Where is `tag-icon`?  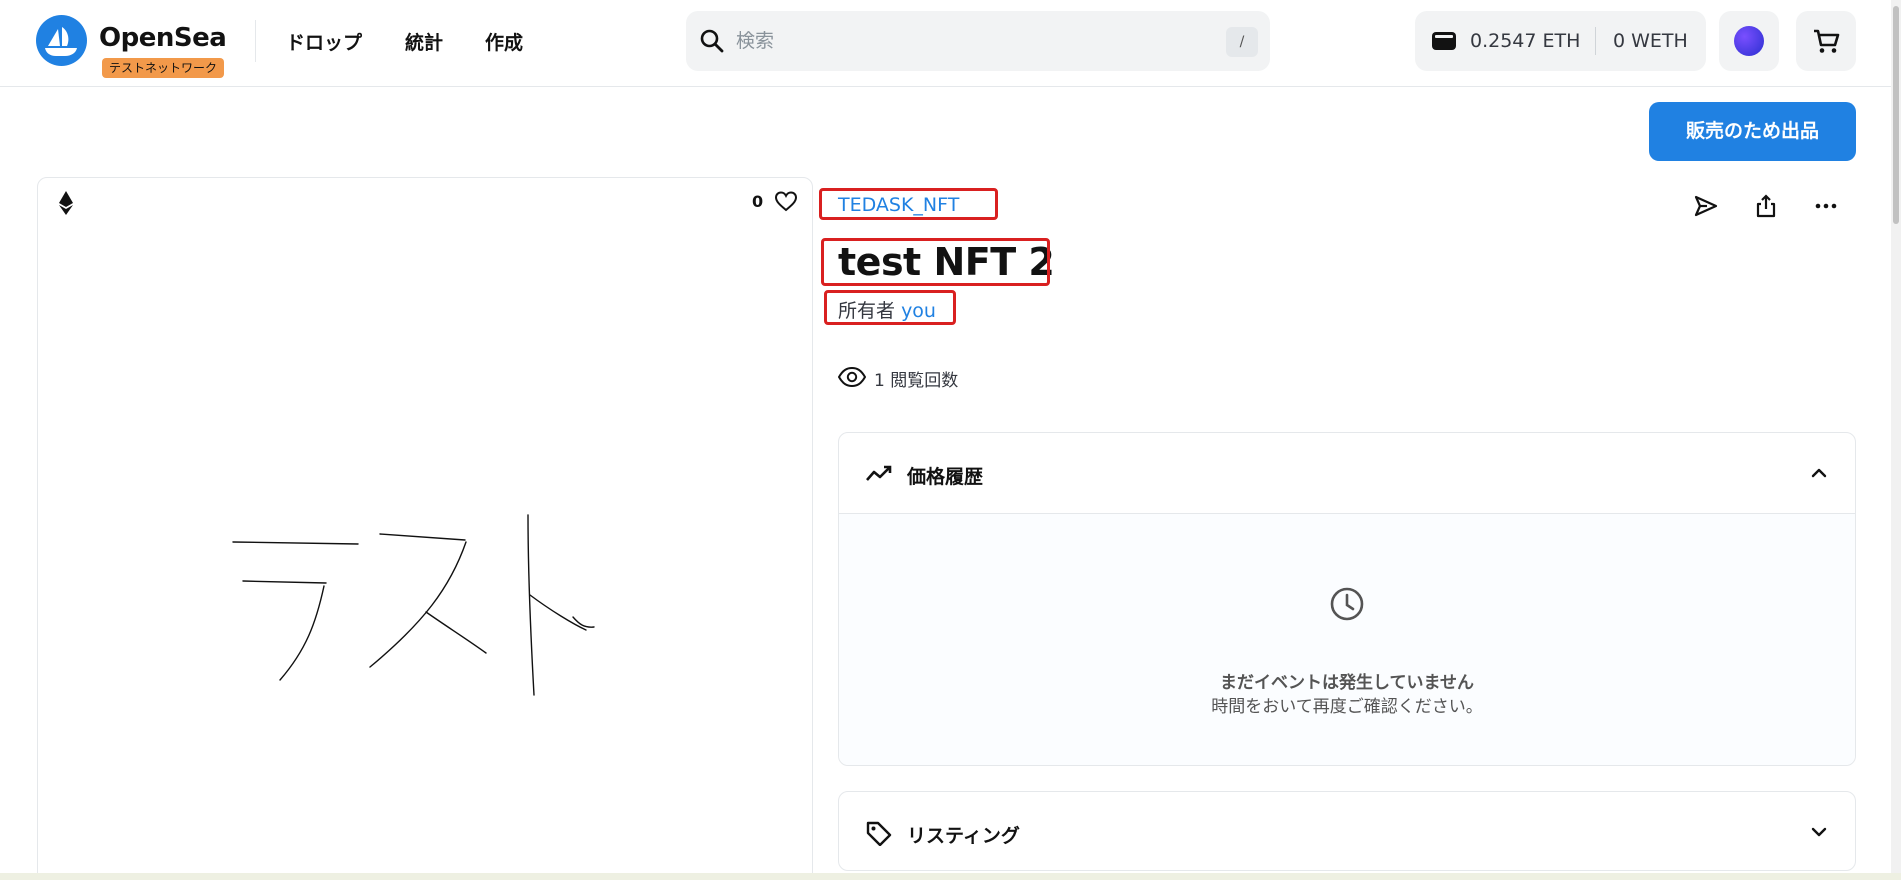
tag-icon is located at coordinates (879, 833).